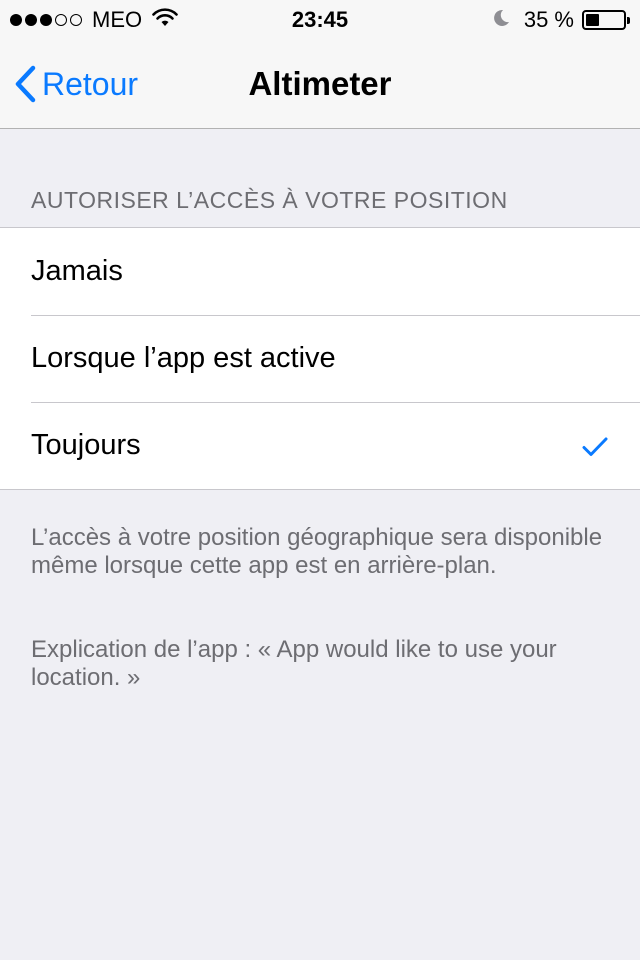  I want to click on option-never: Jamais, so click(320, 271).